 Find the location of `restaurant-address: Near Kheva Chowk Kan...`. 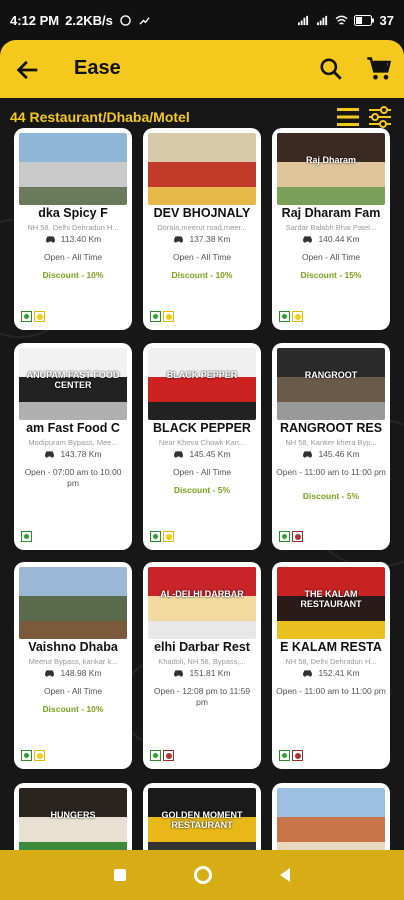

restaurant-address: Near Kheva Chowk Kan... is located at coordinates (202, 442).